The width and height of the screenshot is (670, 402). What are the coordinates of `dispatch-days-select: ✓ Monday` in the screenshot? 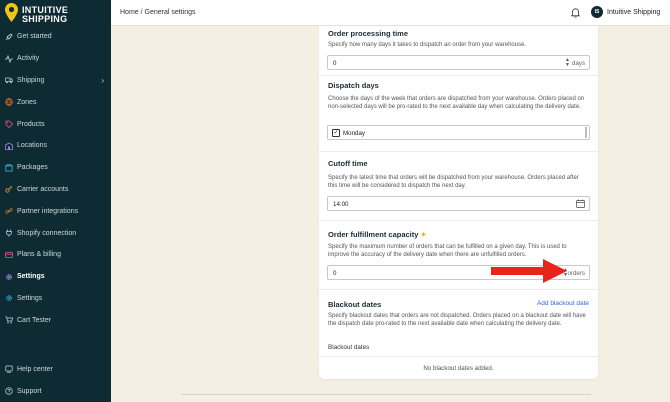 It's located at (458, 132).